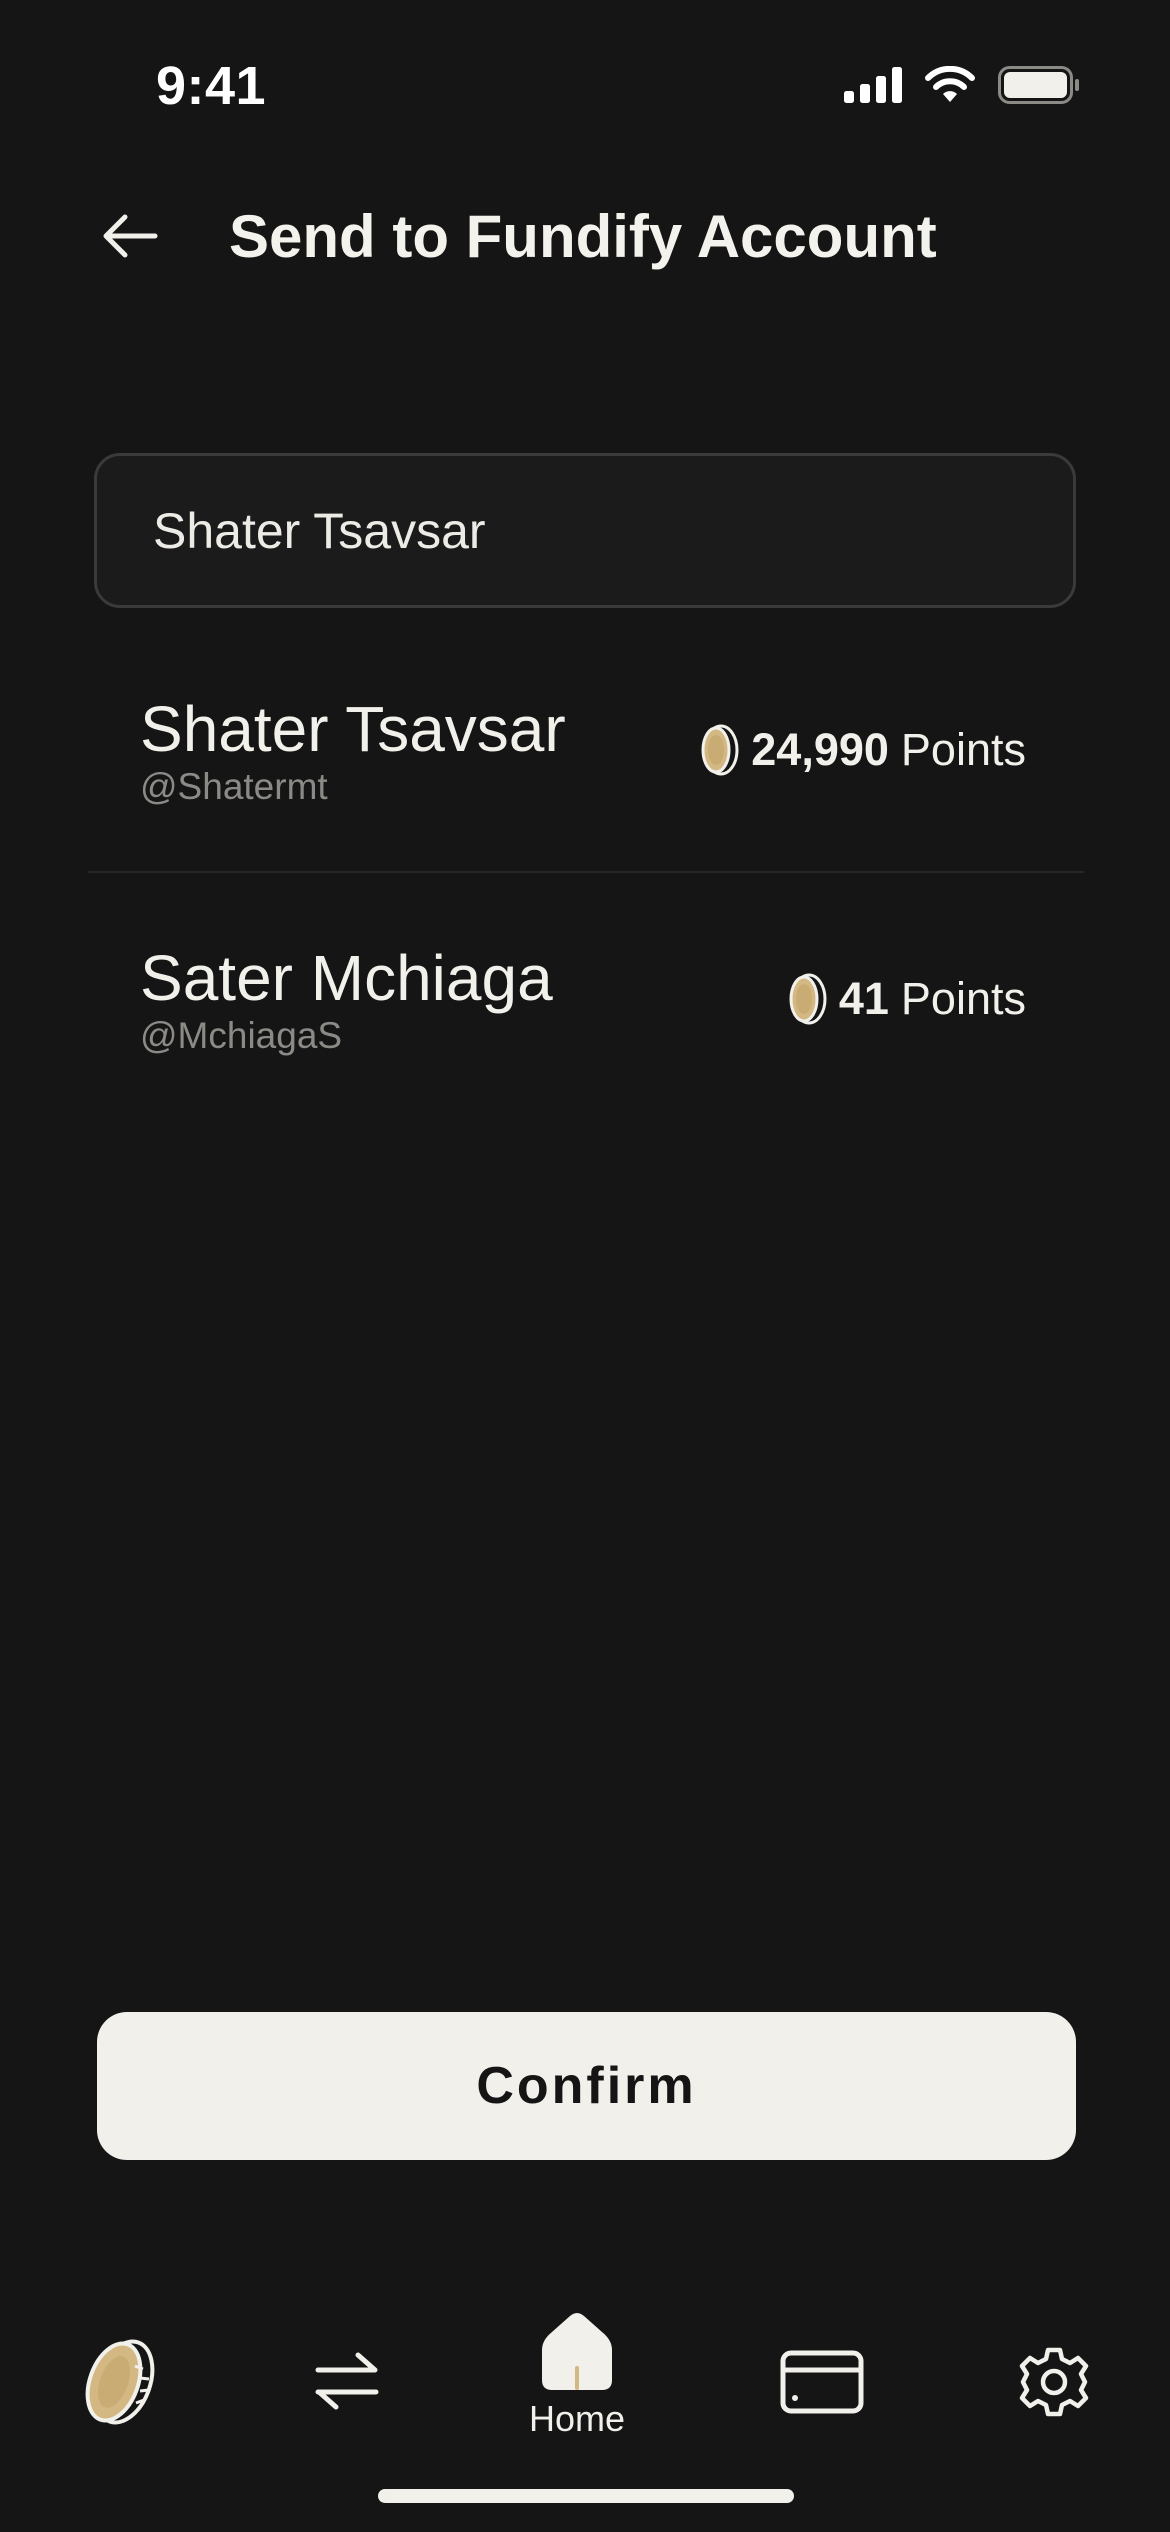 The image size is (1170, 2532). I want to click on nav-item-home: Home, so click(577, 2375).